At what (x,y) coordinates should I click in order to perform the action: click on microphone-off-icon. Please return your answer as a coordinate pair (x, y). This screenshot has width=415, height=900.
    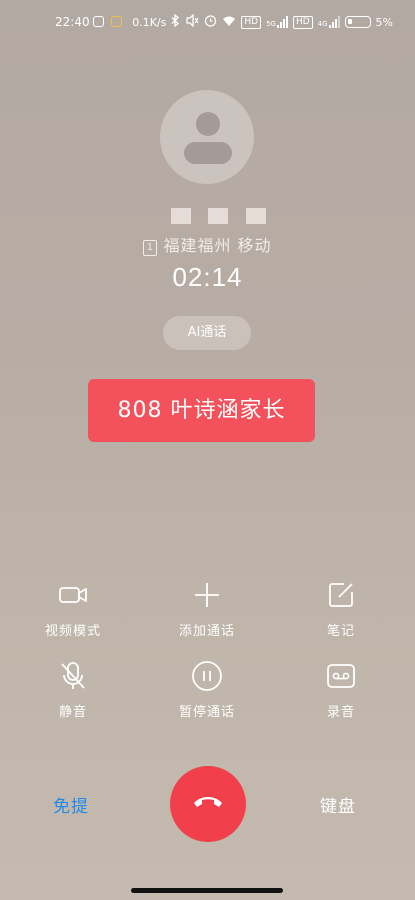
    Looking at the image, I should click on (73, 676).